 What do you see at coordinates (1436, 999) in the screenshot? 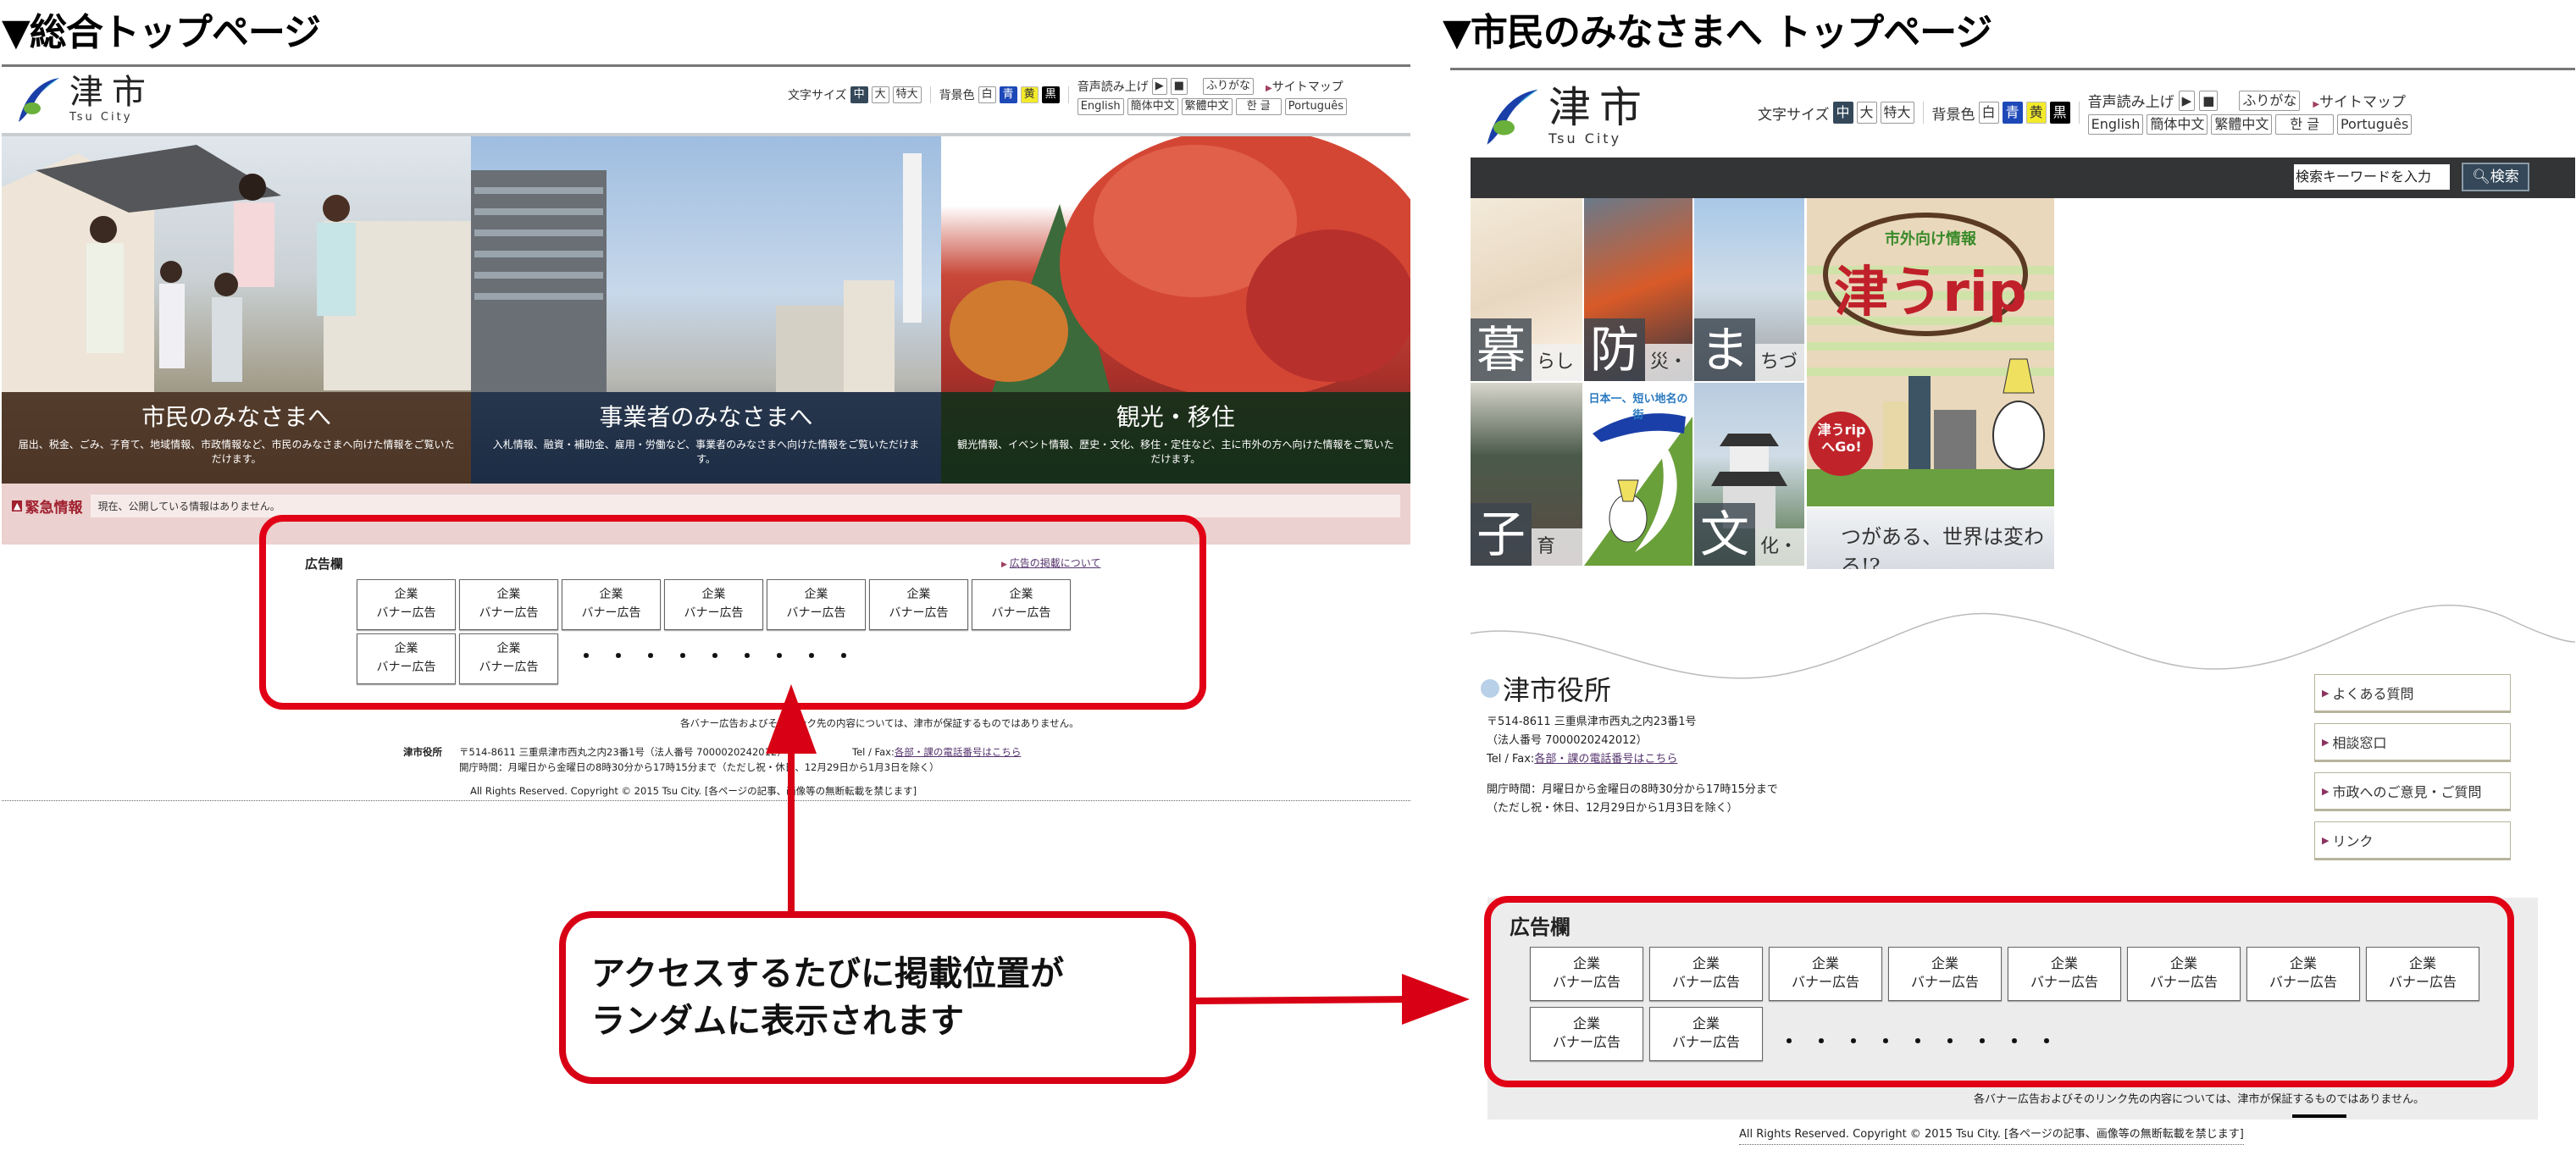
I see `arrow-right-head-icon` at bounding box center [1436, 999].